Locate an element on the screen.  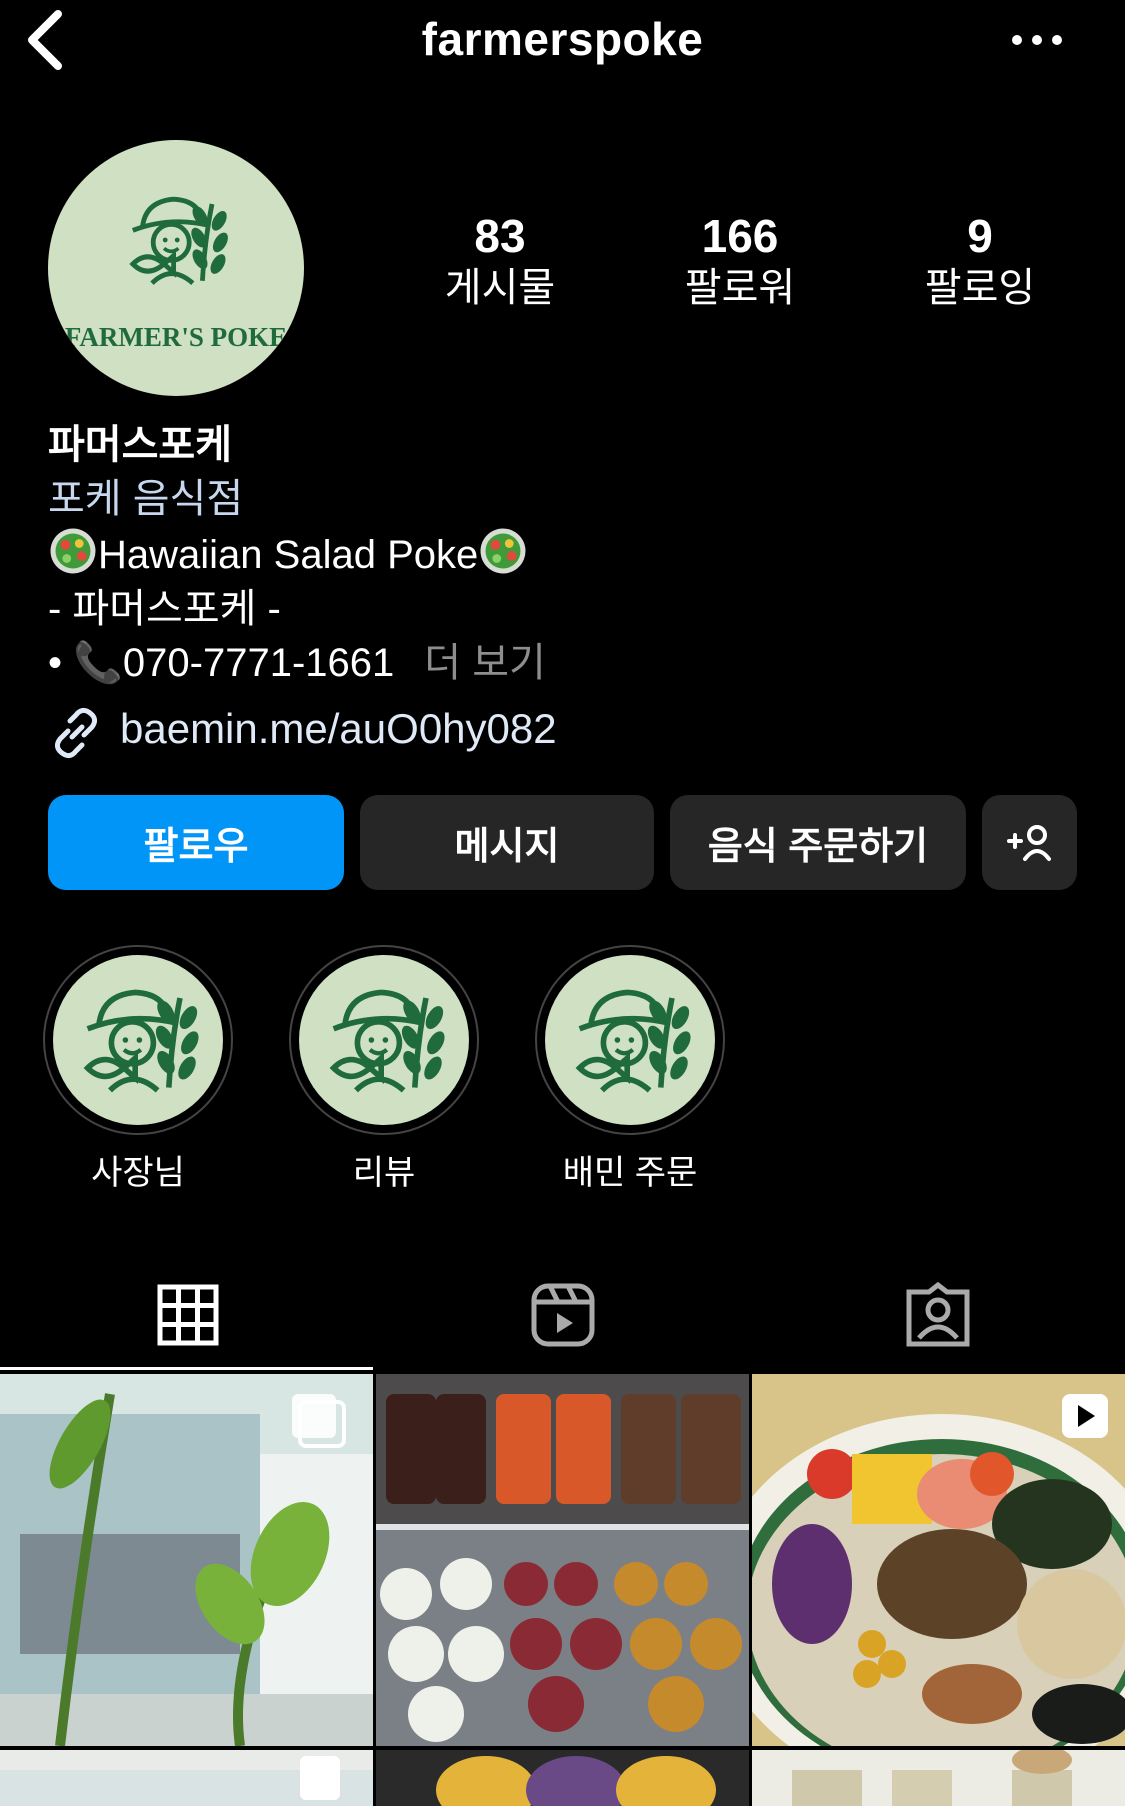
tab-posts-grid is located at coordinates (187, 1315).